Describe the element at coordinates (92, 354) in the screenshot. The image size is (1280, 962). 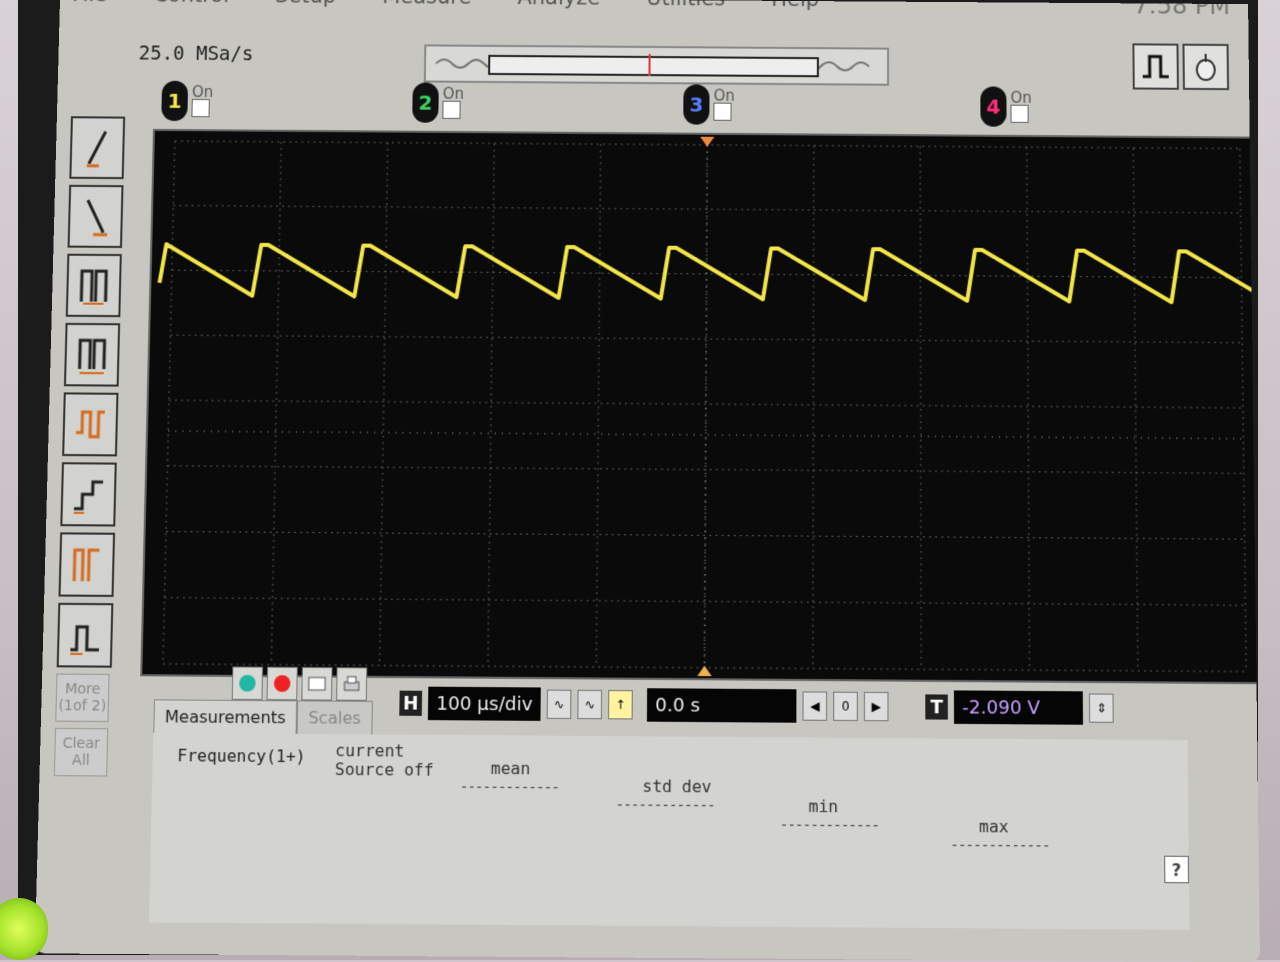
I see `pulse-width-alt-trigger-icon` at that location.